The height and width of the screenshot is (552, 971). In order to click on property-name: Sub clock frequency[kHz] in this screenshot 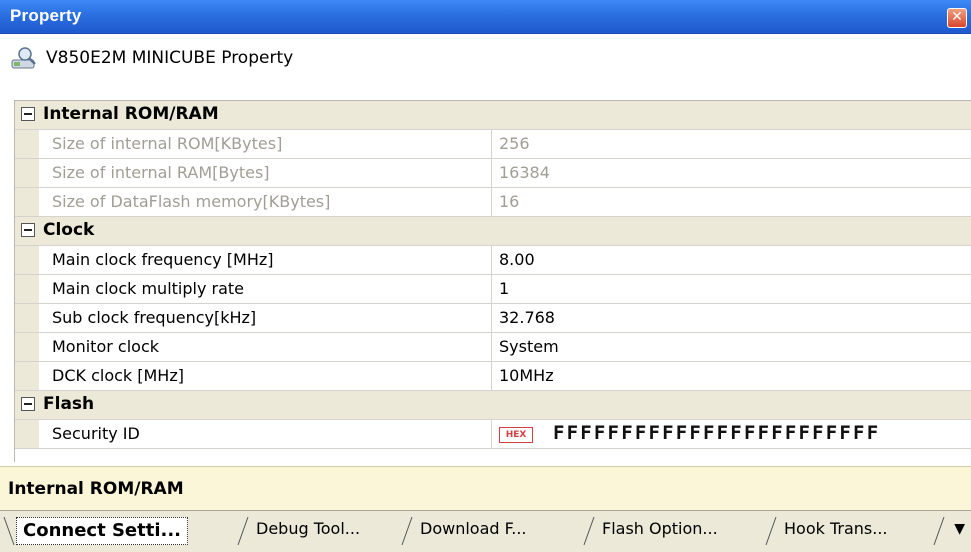, I will do `click(154, 317)`.